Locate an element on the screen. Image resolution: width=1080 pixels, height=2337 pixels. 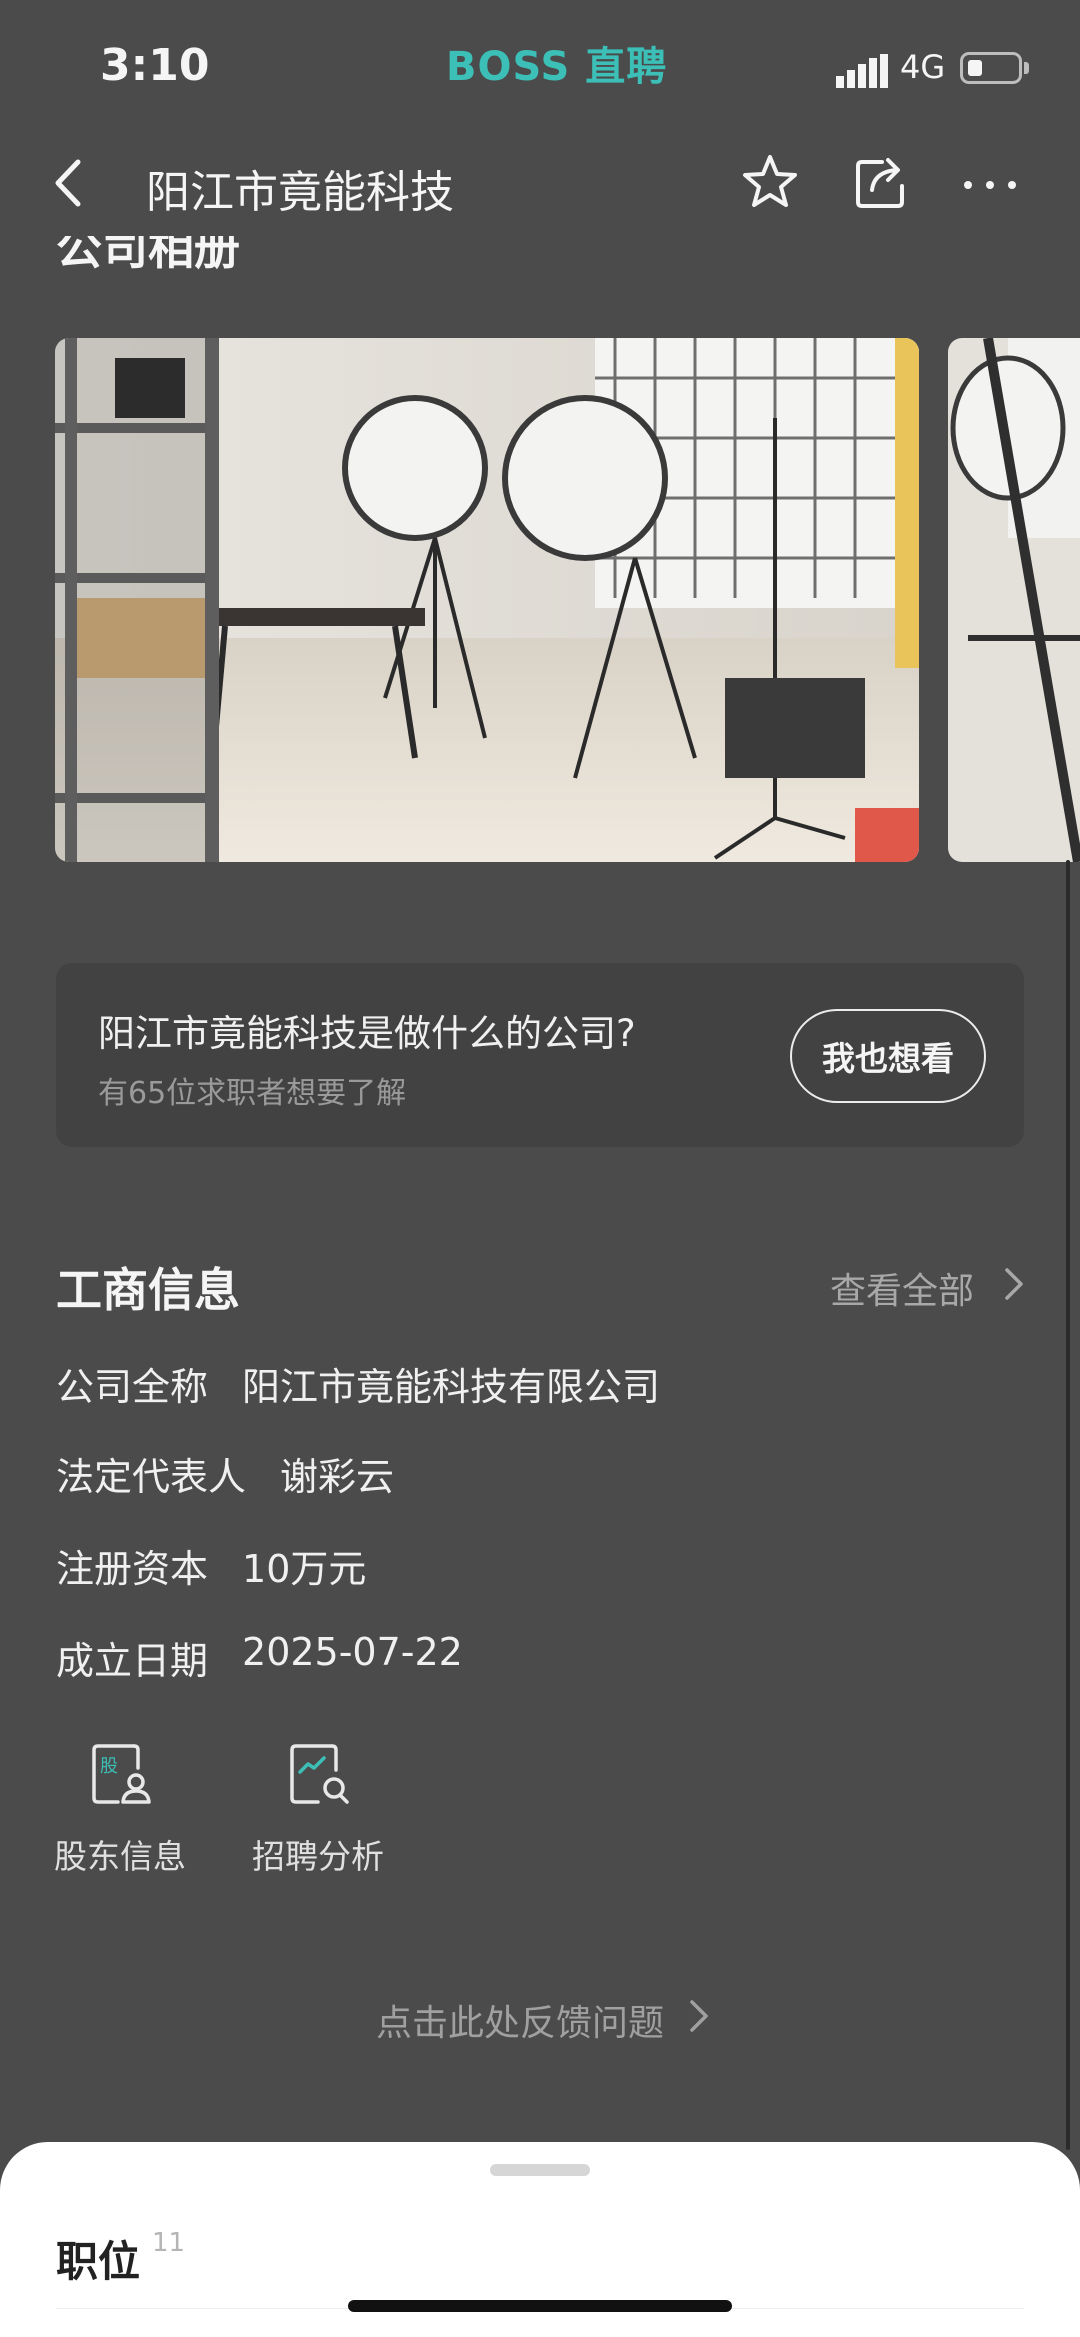
view-all-link: 查看全部 is located at coordinates (902, 1288).